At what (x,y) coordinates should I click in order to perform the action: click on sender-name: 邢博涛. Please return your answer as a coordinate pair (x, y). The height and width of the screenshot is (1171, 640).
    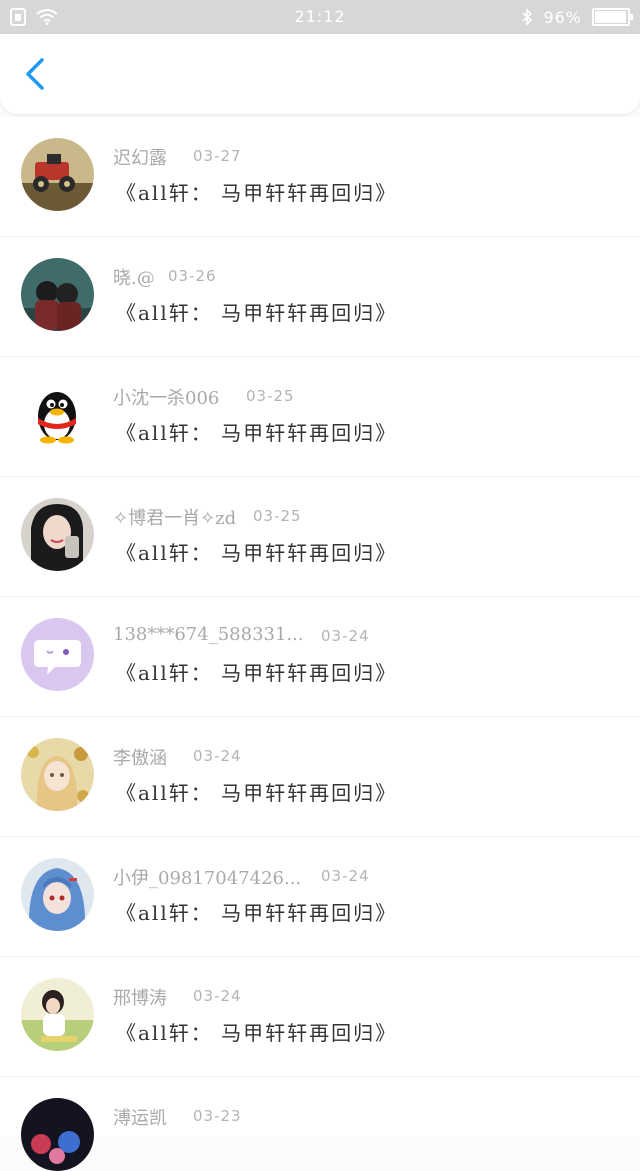
    Looking at the image, I should click on (140, 998).